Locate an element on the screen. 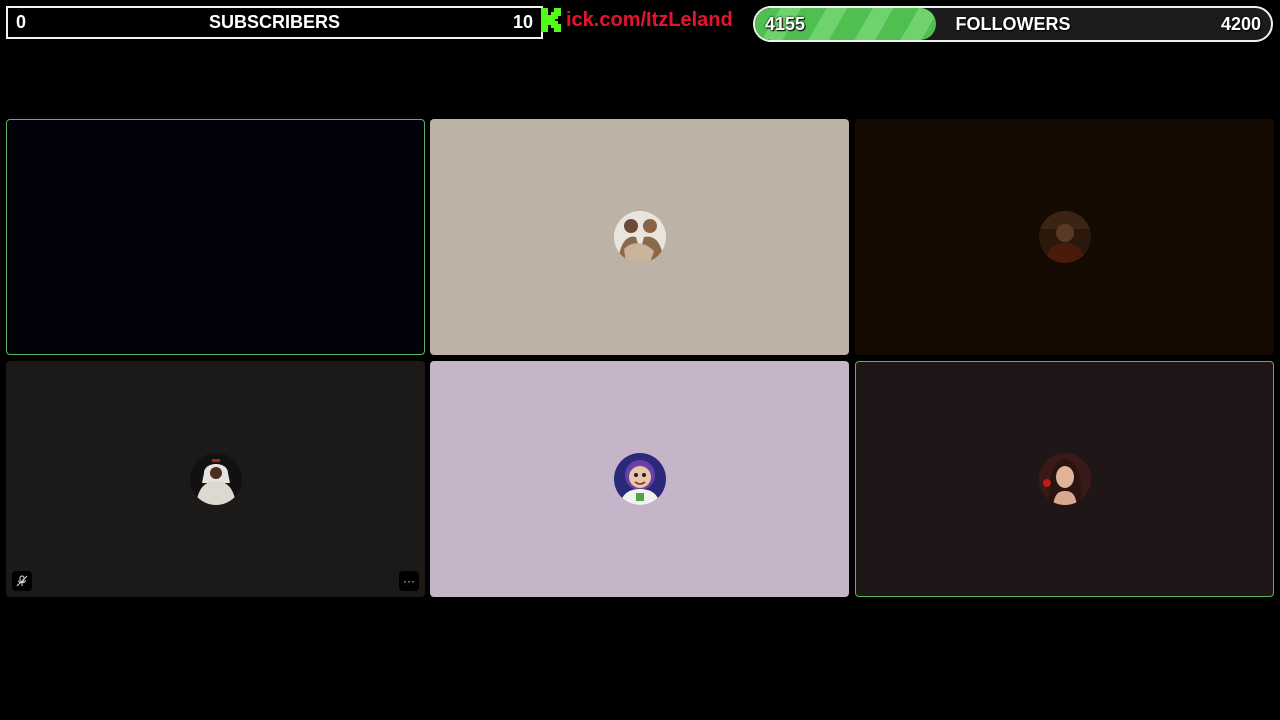 The width and height of the screenshot is (1280, 720). more-options-icon: ··· is located at coordinates (409, 581).